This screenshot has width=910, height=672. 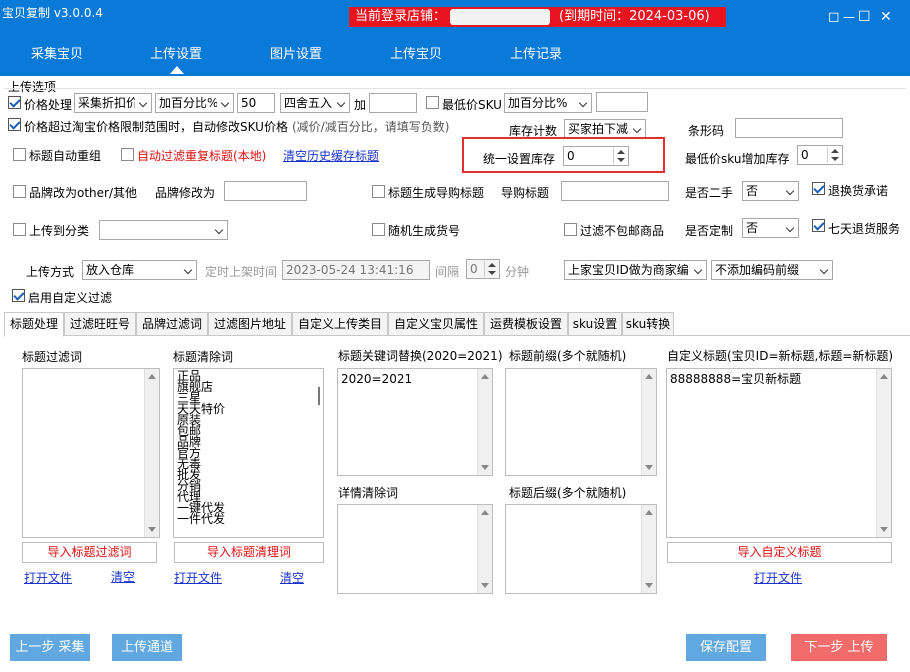 I want to click on upload-mode-select: 放入仓库, so click(x=139, y=270).